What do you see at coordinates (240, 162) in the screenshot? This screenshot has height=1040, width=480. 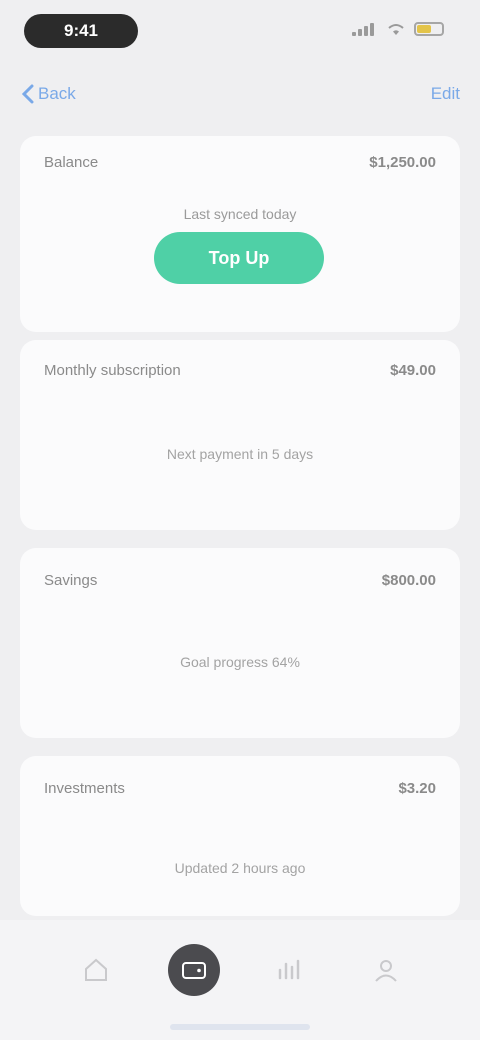 I see `summary-row: Balance $1,250.00` at bounding box center [240, 162].